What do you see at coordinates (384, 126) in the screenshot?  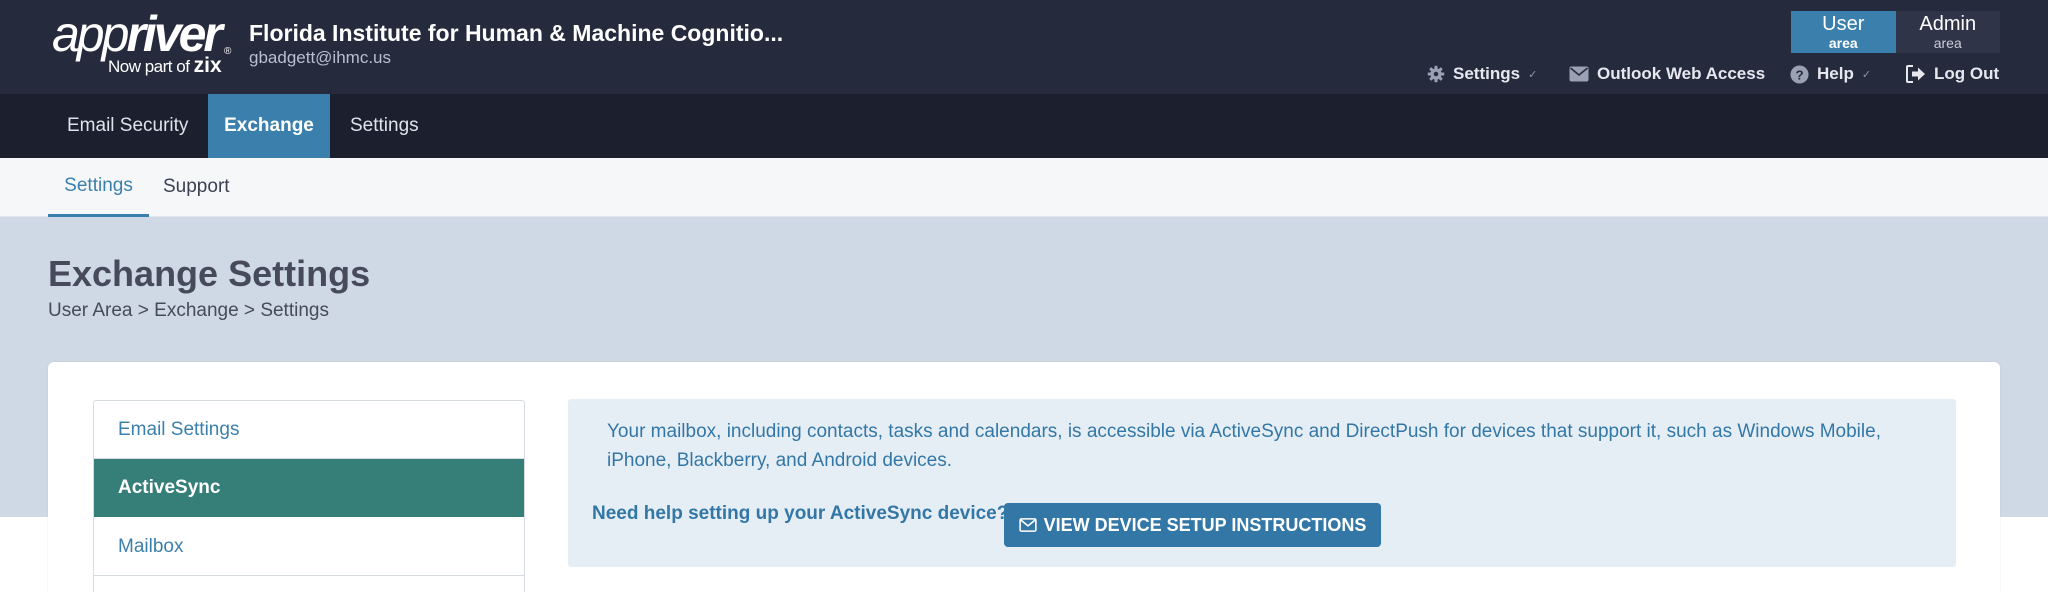 I see `nav-tab-settings: Settings` at bounding box center [384, 126].